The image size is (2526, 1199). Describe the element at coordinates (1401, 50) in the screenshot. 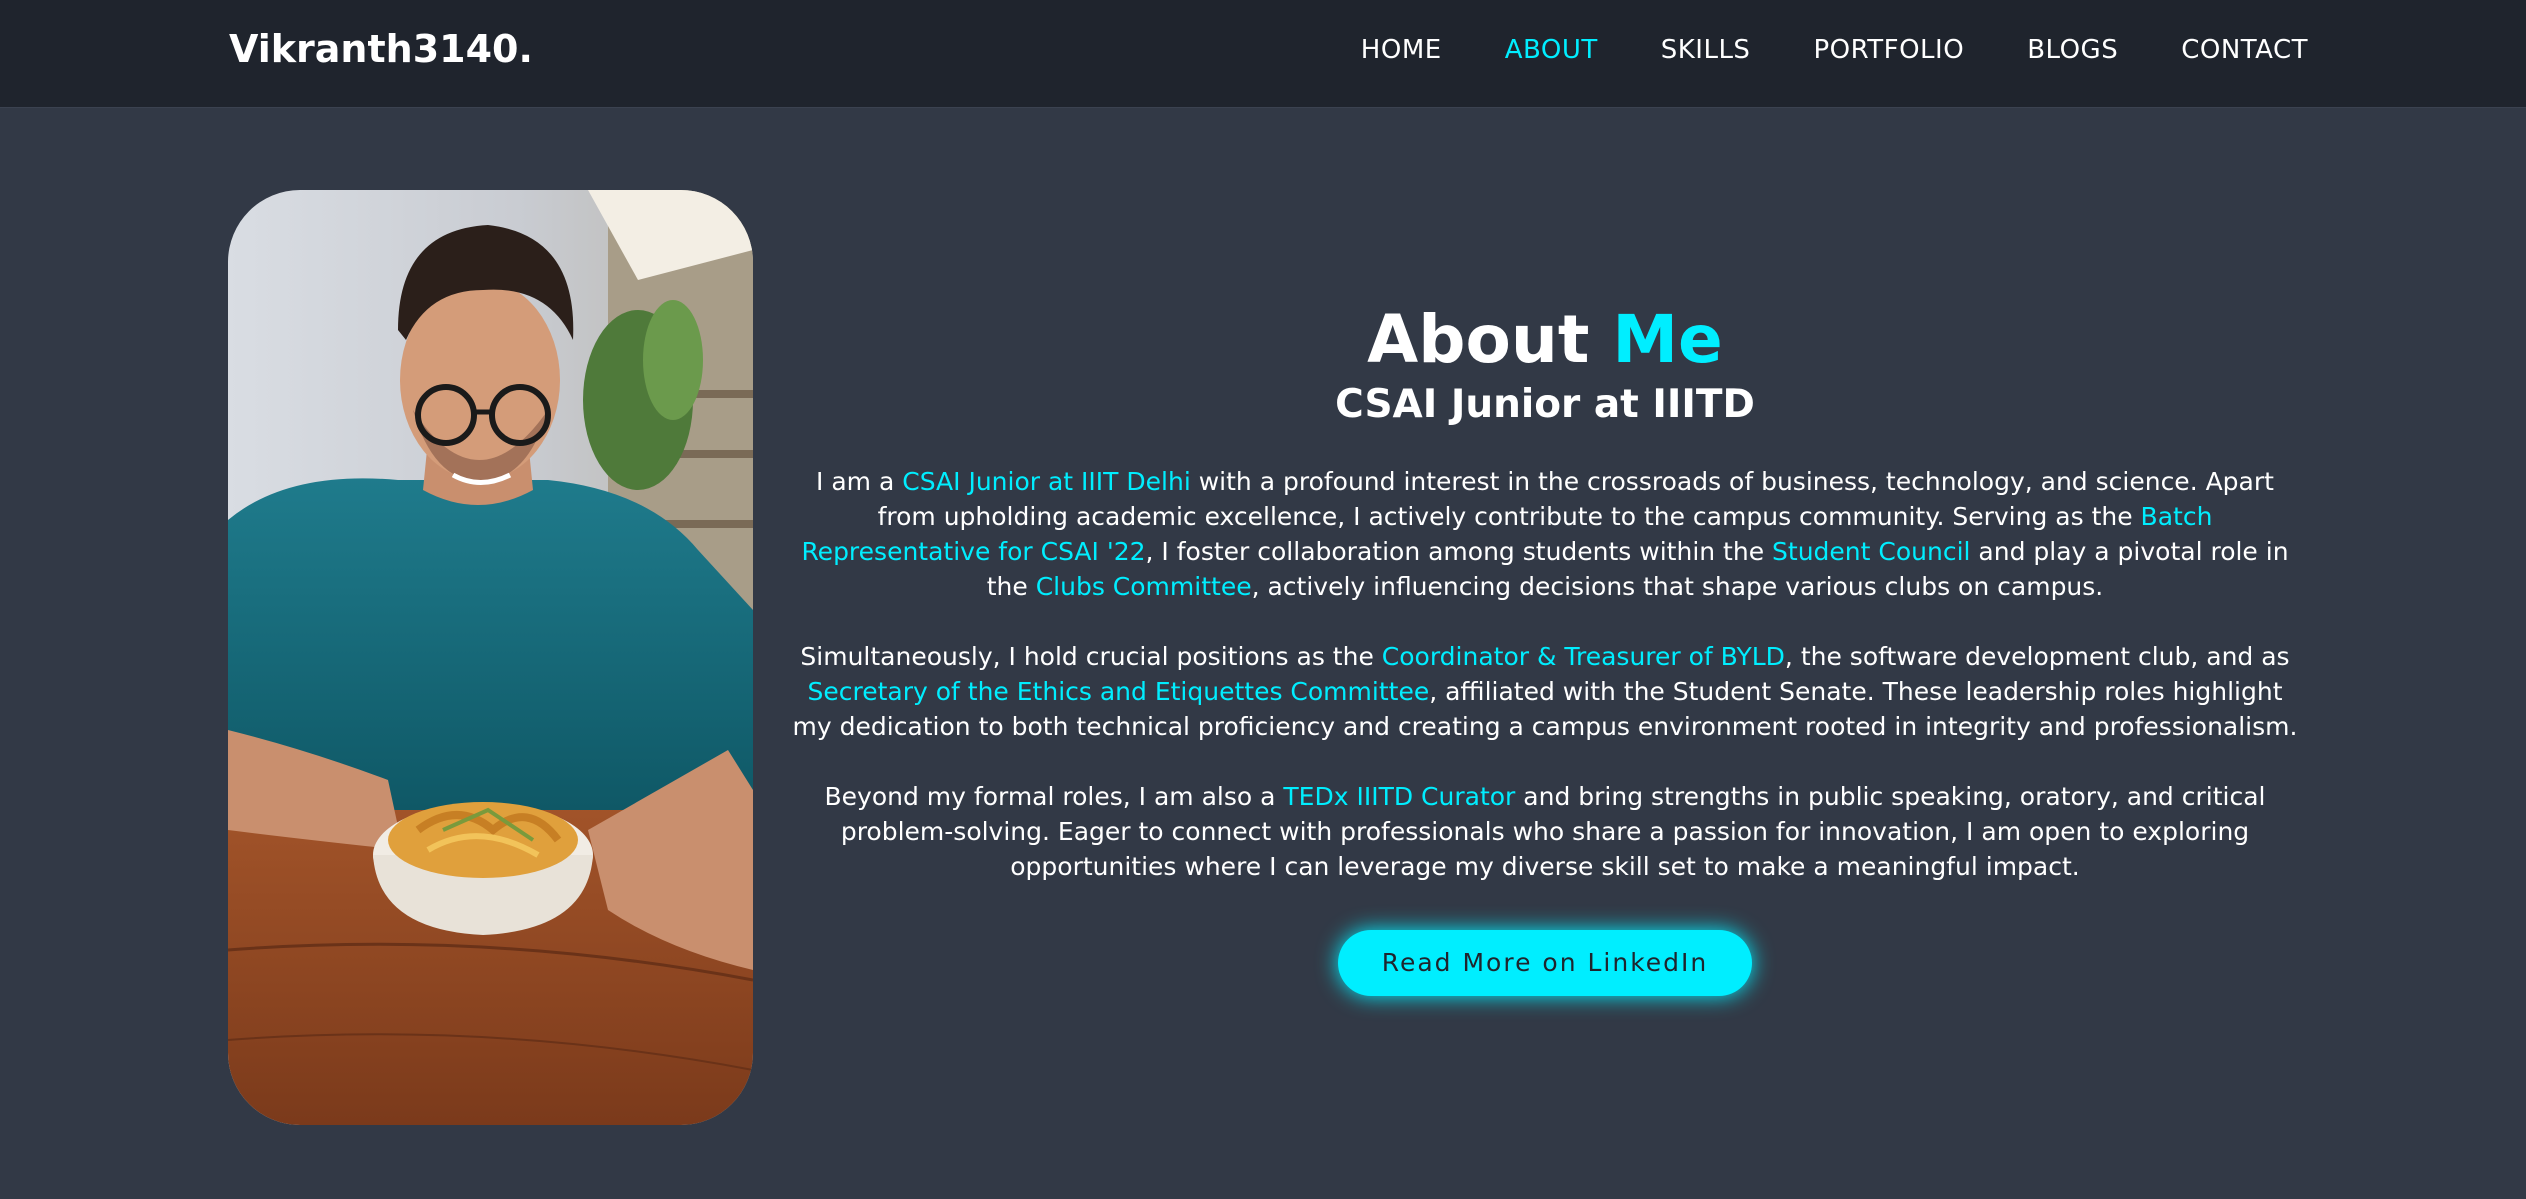

I see `nav-home: HOME` at that location.